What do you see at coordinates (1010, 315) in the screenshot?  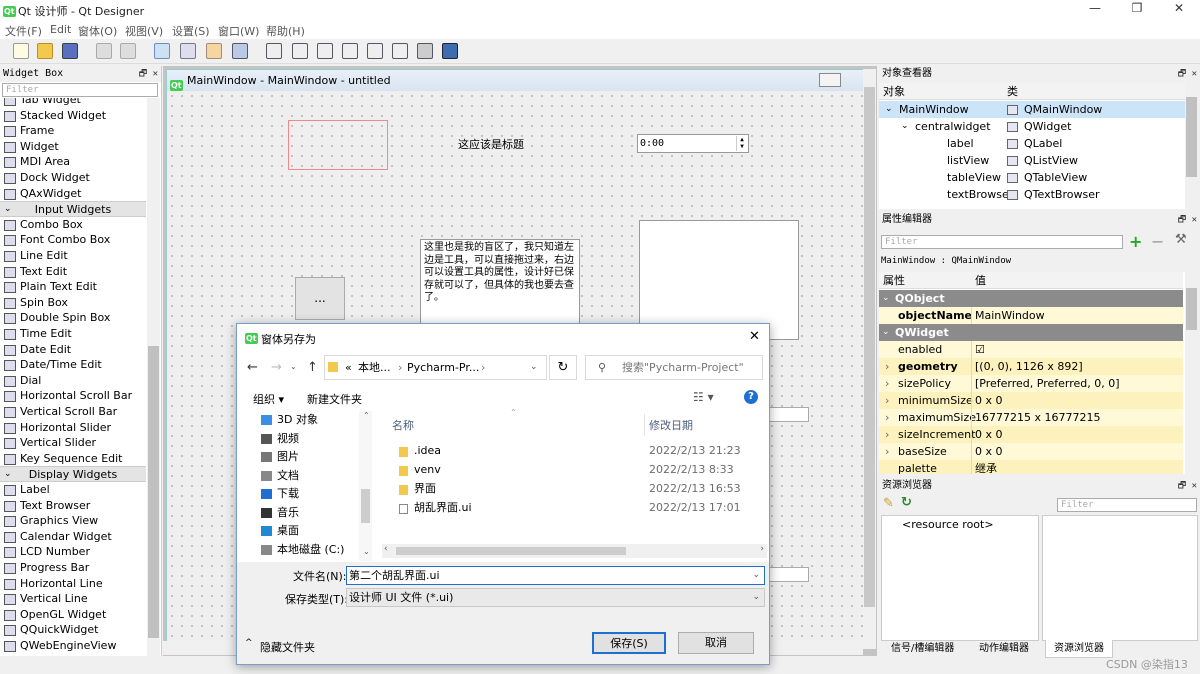 I see `property-value: MainWindow` at bounding box center [1010, 315].